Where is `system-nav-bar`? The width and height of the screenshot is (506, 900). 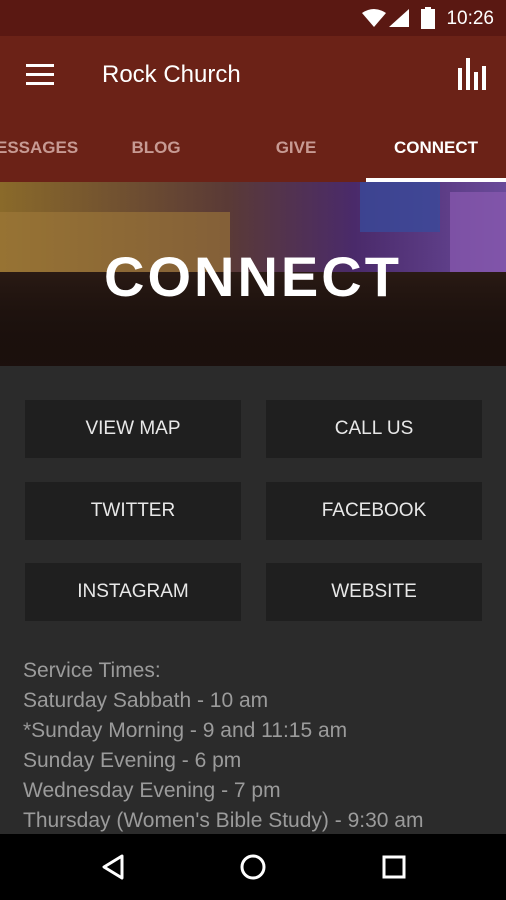
system-nav-bar is located at coordinates (253, 867).